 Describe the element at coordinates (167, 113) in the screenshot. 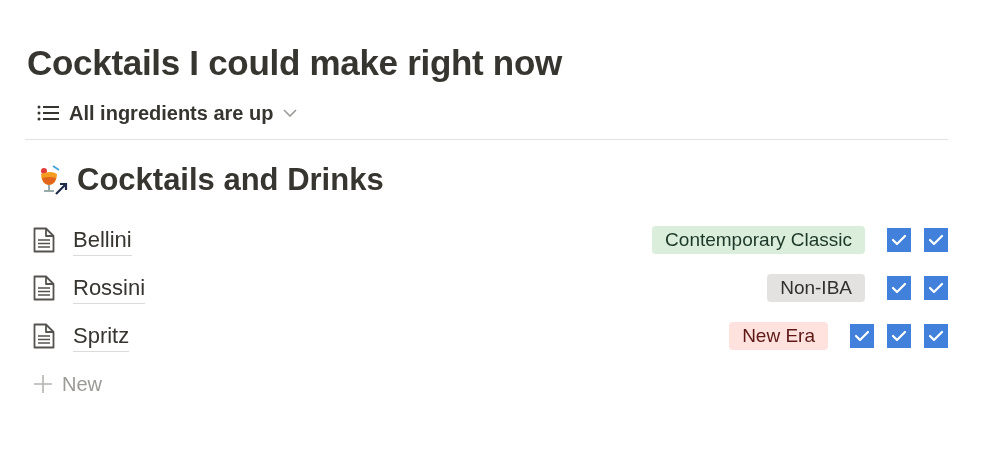

I see `view-tab: All ingredients are up` at that location.